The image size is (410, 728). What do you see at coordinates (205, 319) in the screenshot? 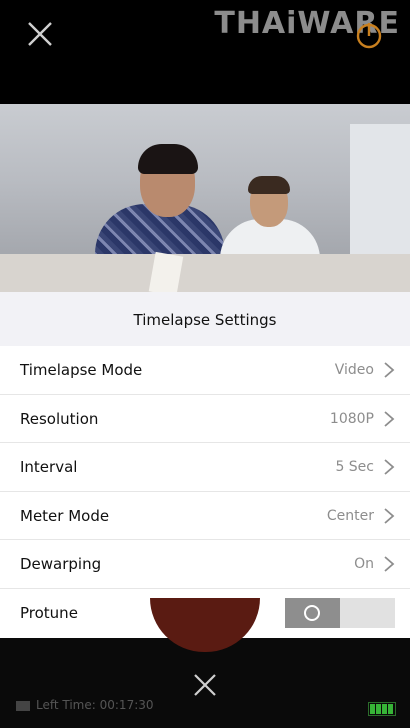
I see `sheet-title: Timelapse Settings` at bounding box center [205, 319].